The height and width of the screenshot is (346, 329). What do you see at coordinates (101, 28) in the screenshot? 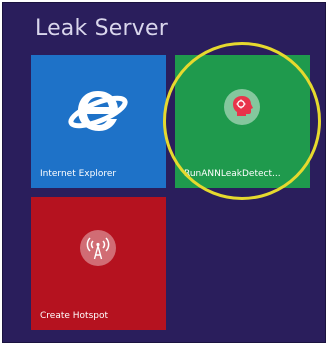
I see `group-title: Leak Server` at bounding box center [101, 28].